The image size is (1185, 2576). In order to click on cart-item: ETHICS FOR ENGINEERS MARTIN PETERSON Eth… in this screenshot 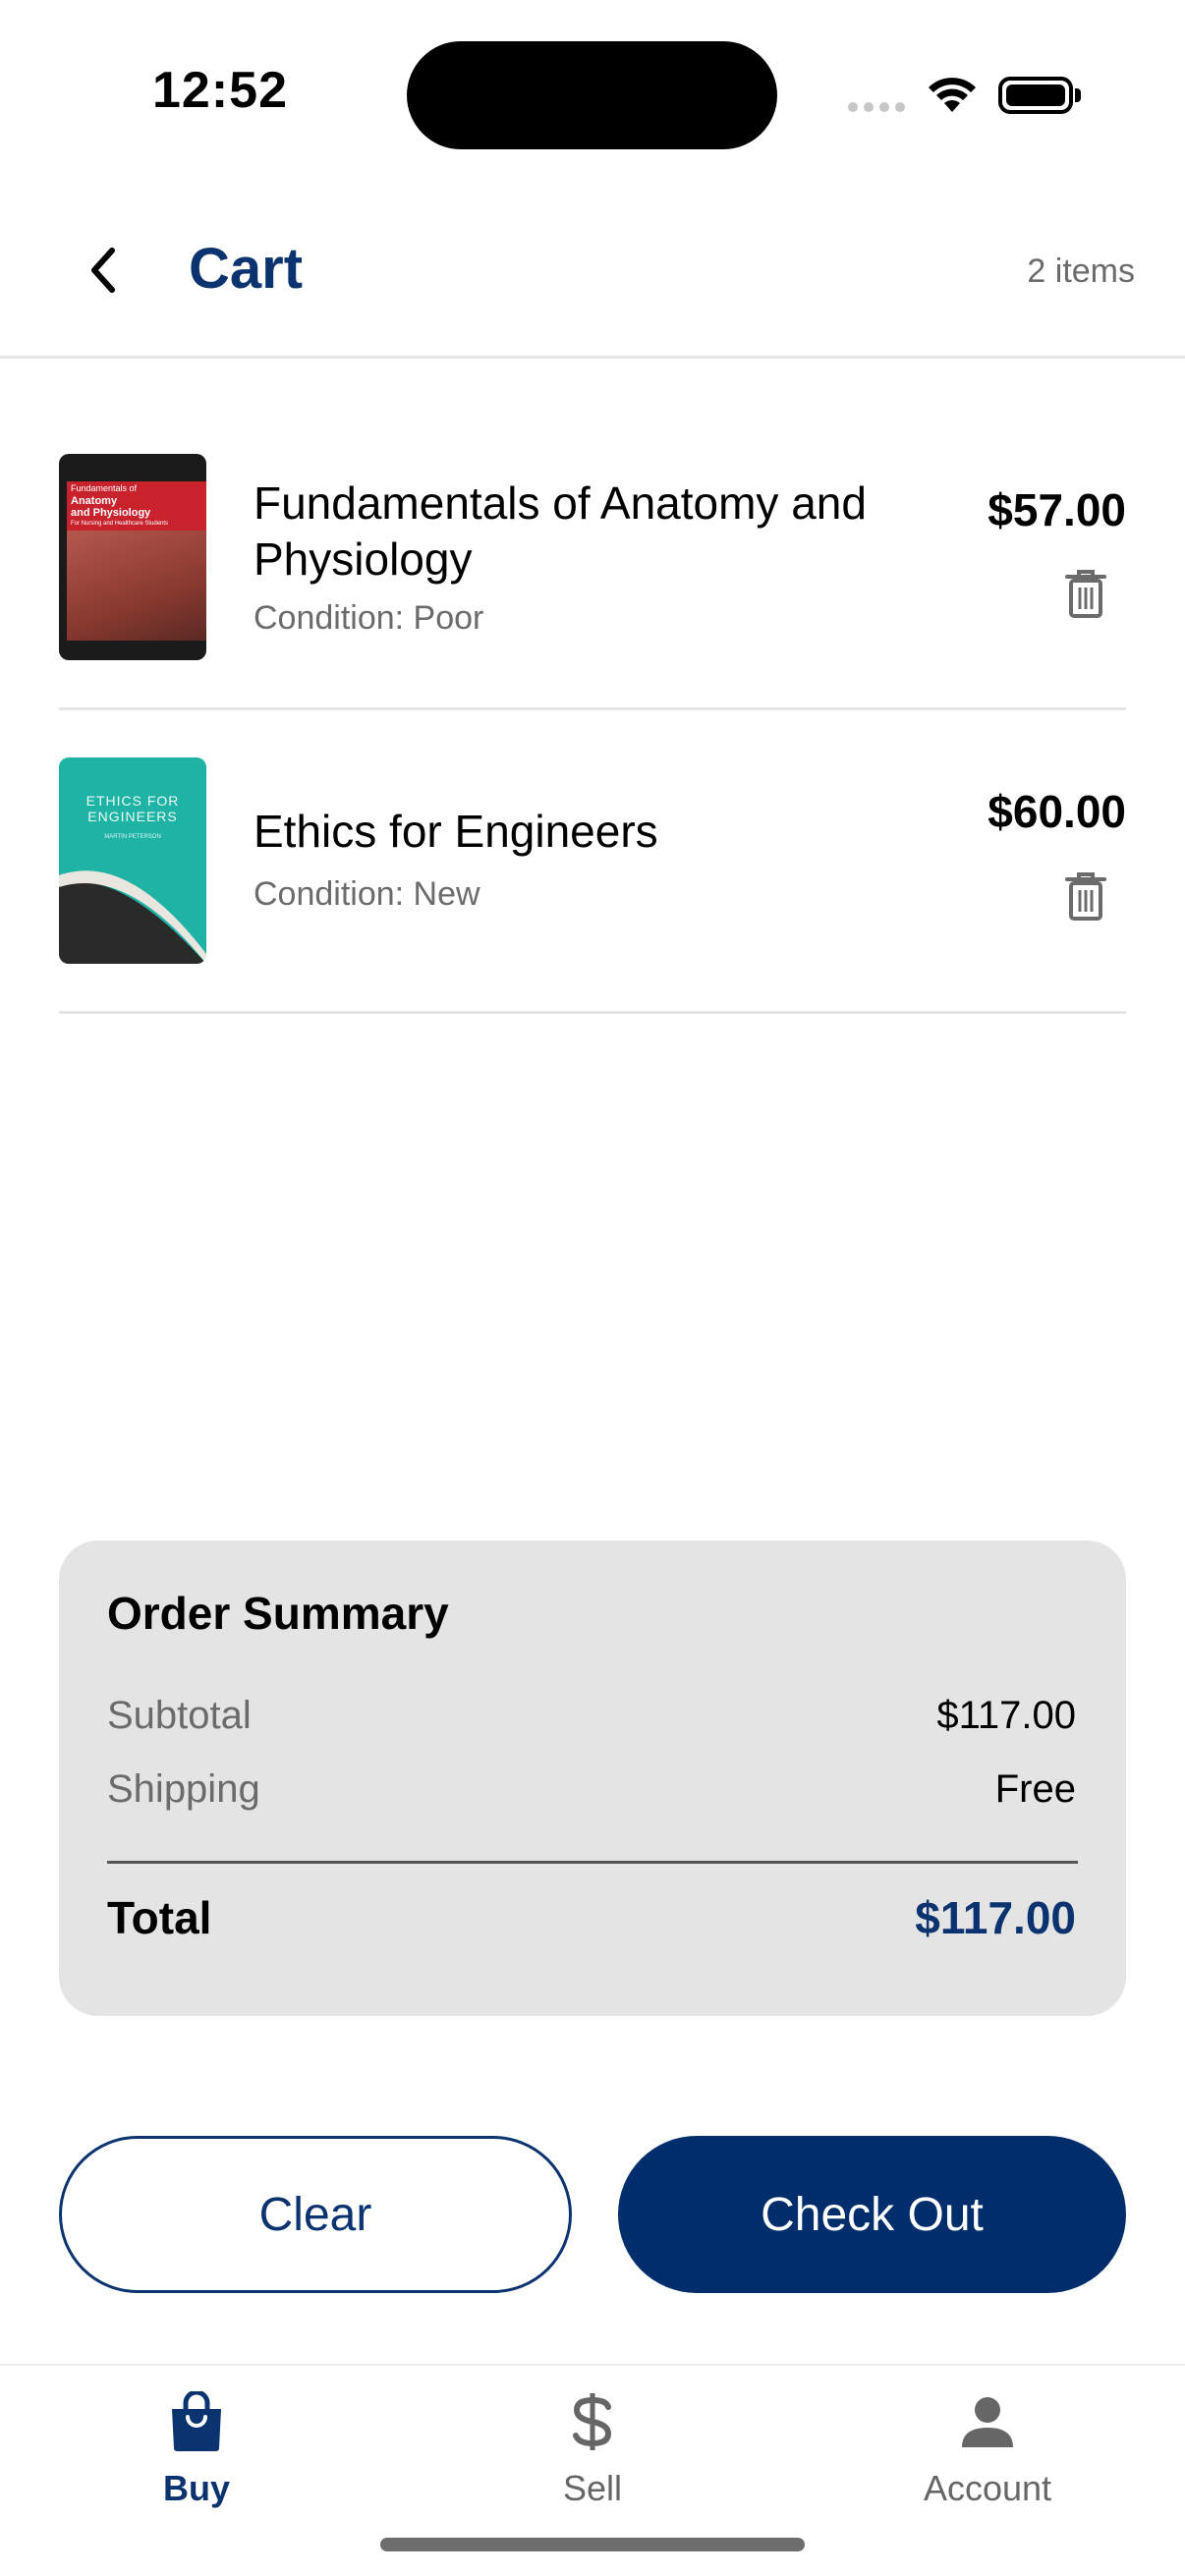, I will do `click(592, 904)`.